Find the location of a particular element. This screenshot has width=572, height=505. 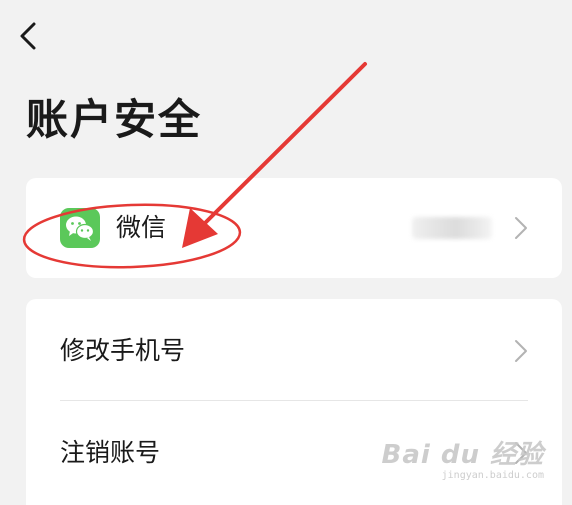

divider is located at coordinates (294, 400).